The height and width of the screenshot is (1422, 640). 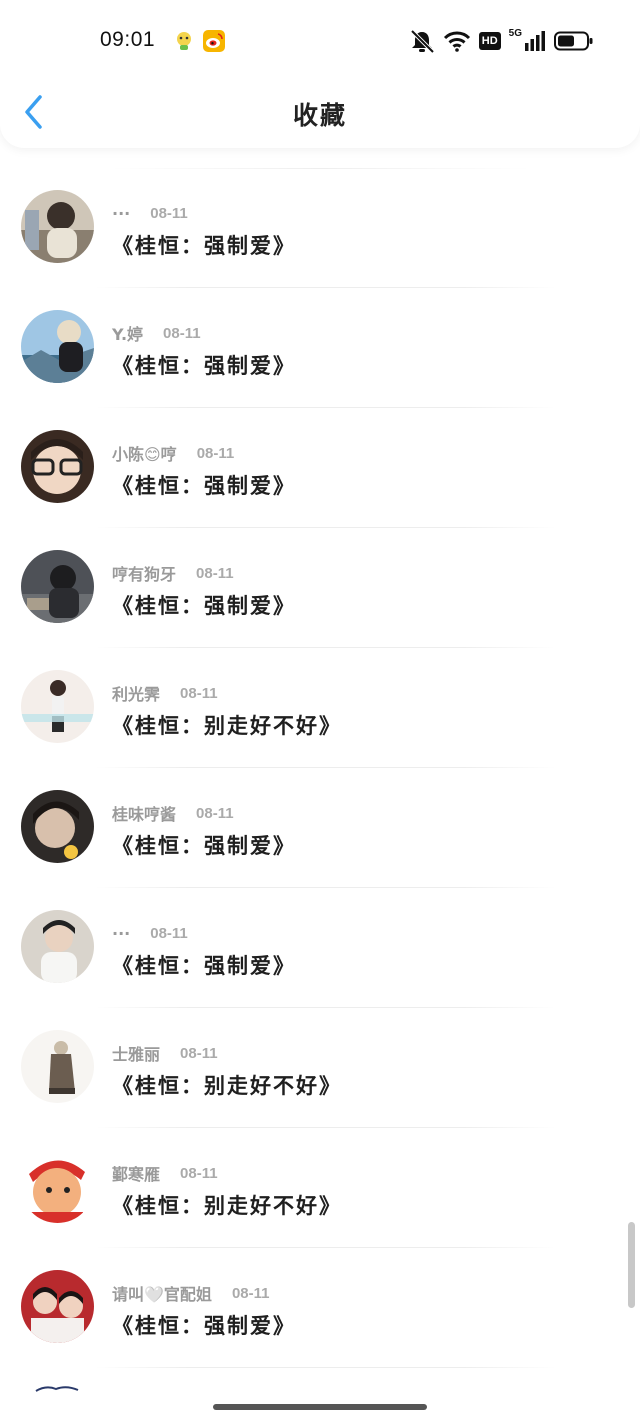 I want to click on weibo-icon, so click(x=214, y=41).